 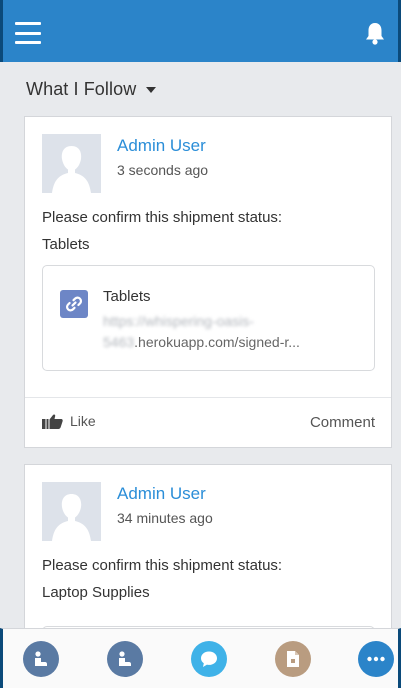 I want to click on link-title: Tablets, so click(x=127, y=296).